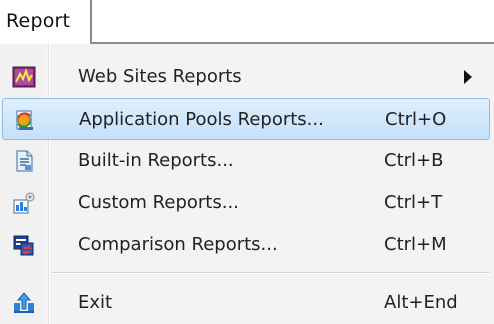 This screenshot has height=324, width=494. I want to click on menu-separator, so click(271, 273).